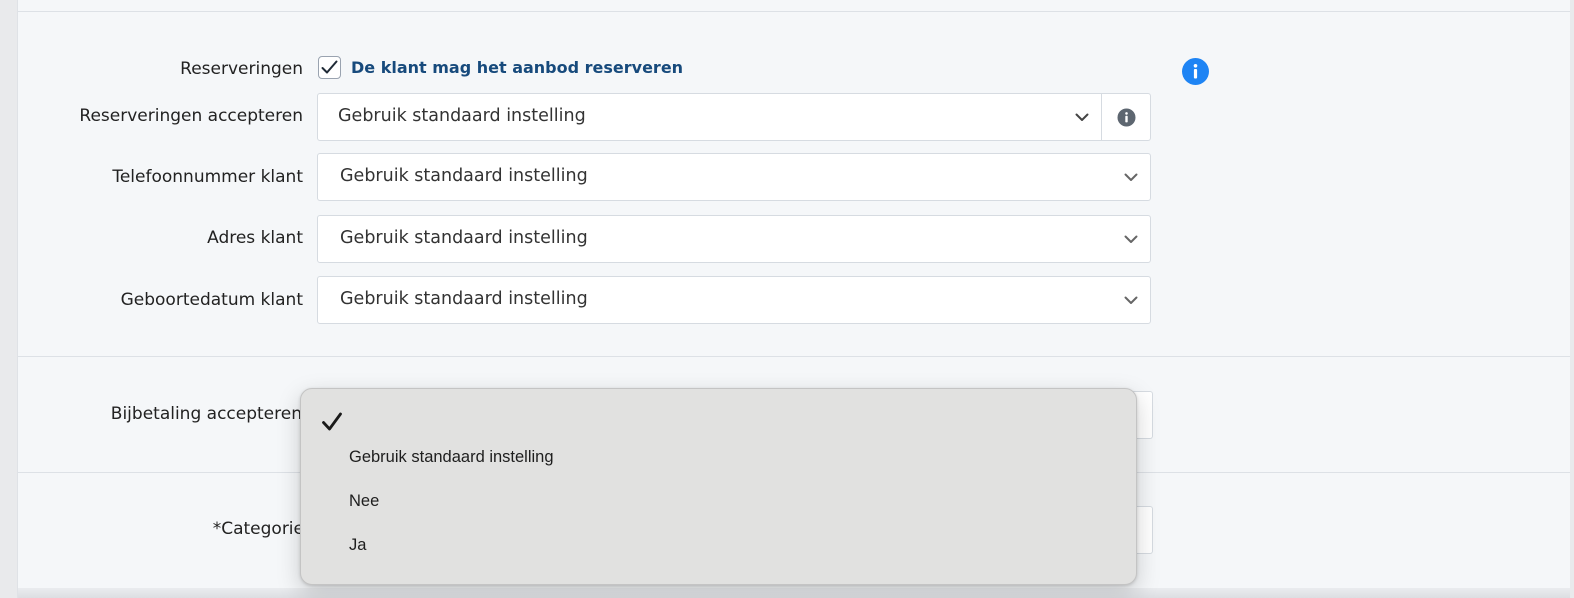 The width and height of the screenshot is (1574, 598). Describe the element at coordinates (1572, 299) in the screenshot. I see `right-edge` at that location.